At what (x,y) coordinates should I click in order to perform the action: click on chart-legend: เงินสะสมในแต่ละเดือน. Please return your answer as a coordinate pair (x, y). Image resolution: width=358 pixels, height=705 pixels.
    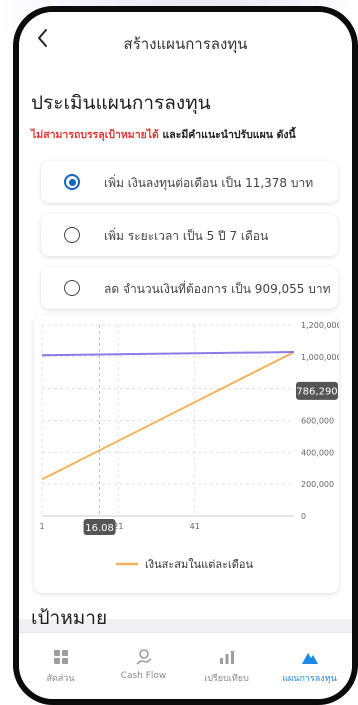
    Looking at the image, I should click on (185, 564).